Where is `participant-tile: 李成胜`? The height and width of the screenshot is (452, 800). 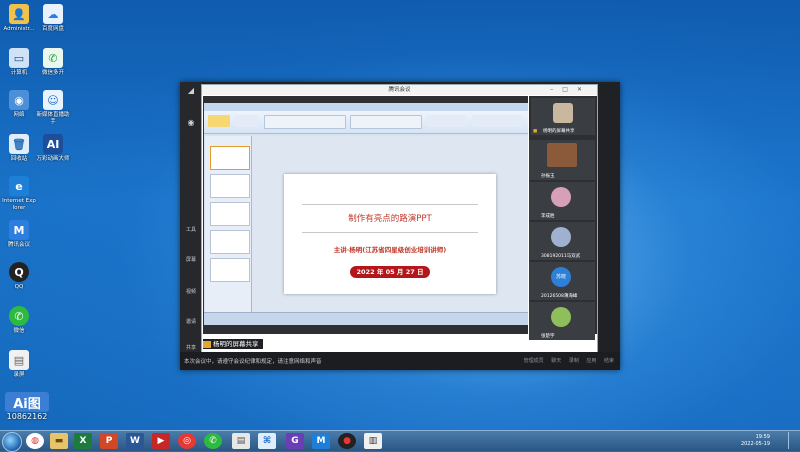
participant-tile: 李成胜 is located at coordinates (562, 201).